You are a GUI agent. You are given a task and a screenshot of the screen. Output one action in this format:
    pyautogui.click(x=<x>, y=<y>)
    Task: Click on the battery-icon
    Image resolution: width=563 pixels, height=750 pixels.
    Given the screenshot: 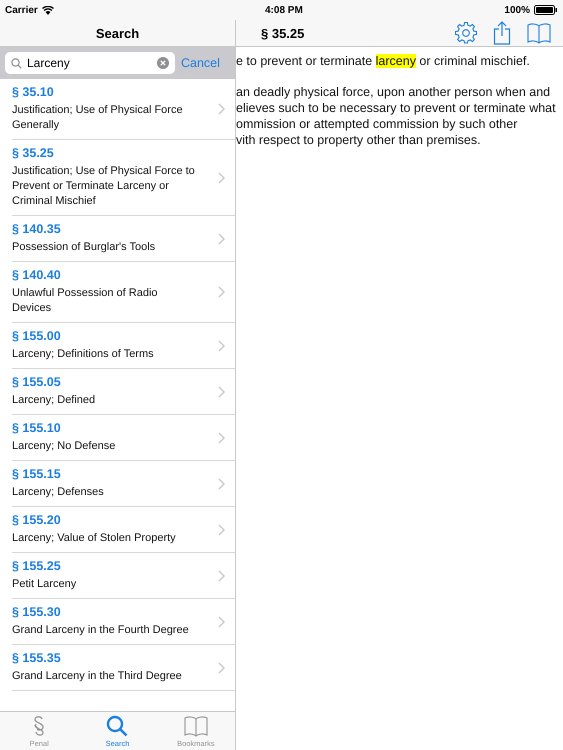 What is the action you would take?
    pyautogui.click(x=546, y=10)
    